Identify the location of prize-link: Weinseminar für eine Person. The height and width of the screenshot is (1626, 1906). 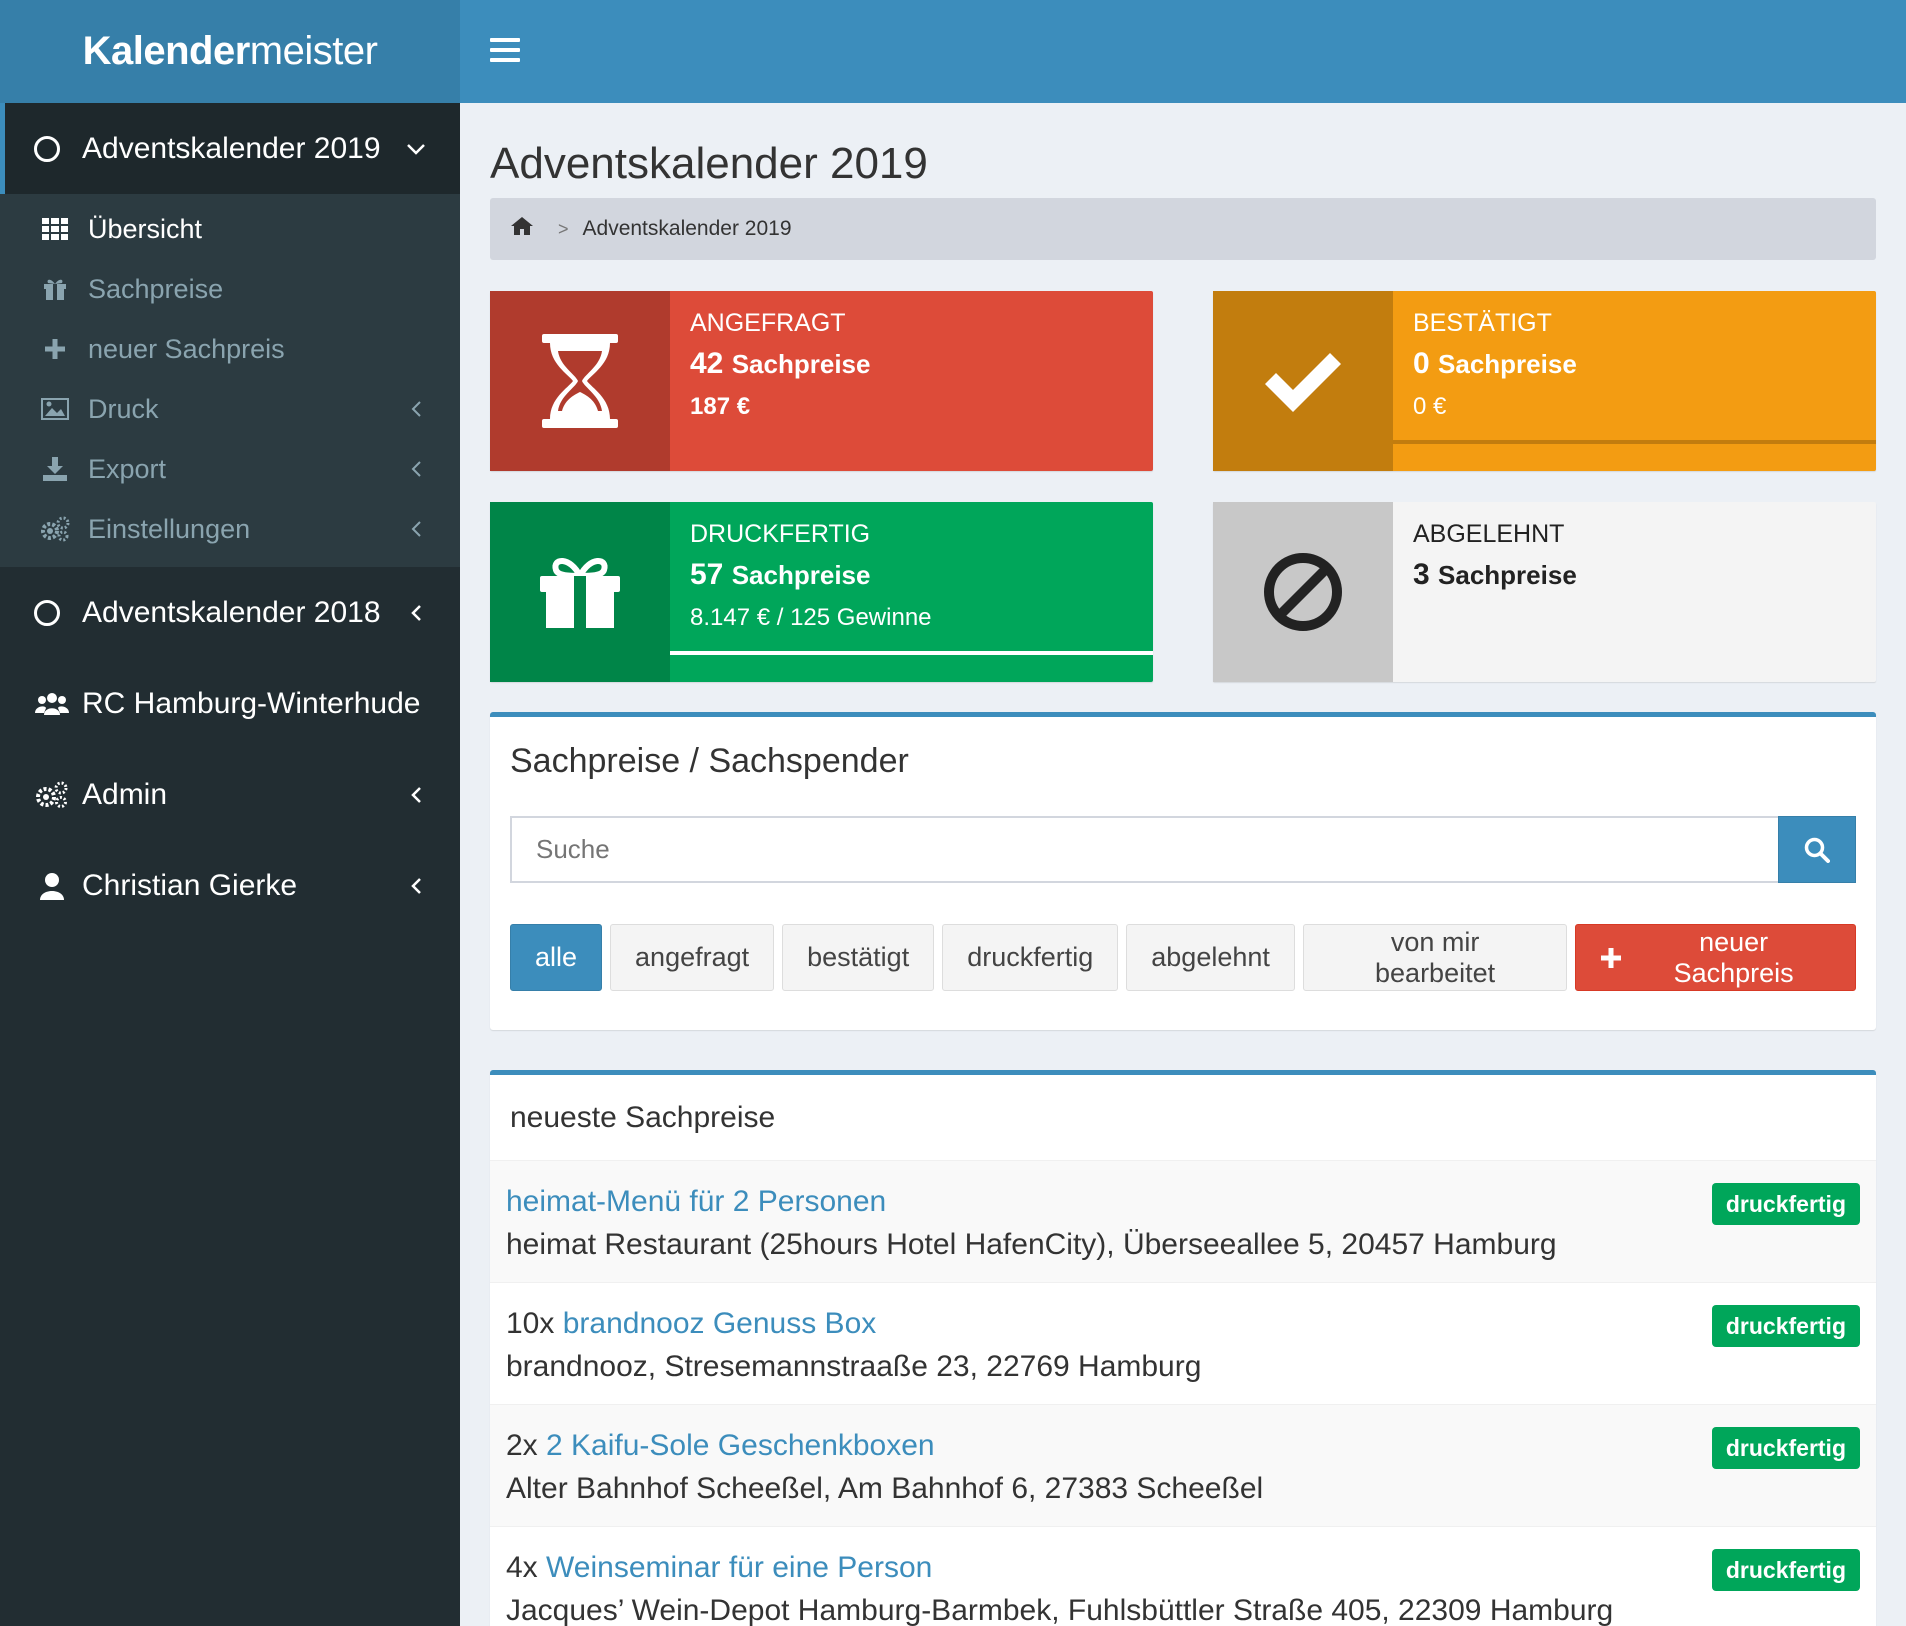
(739, 1567).